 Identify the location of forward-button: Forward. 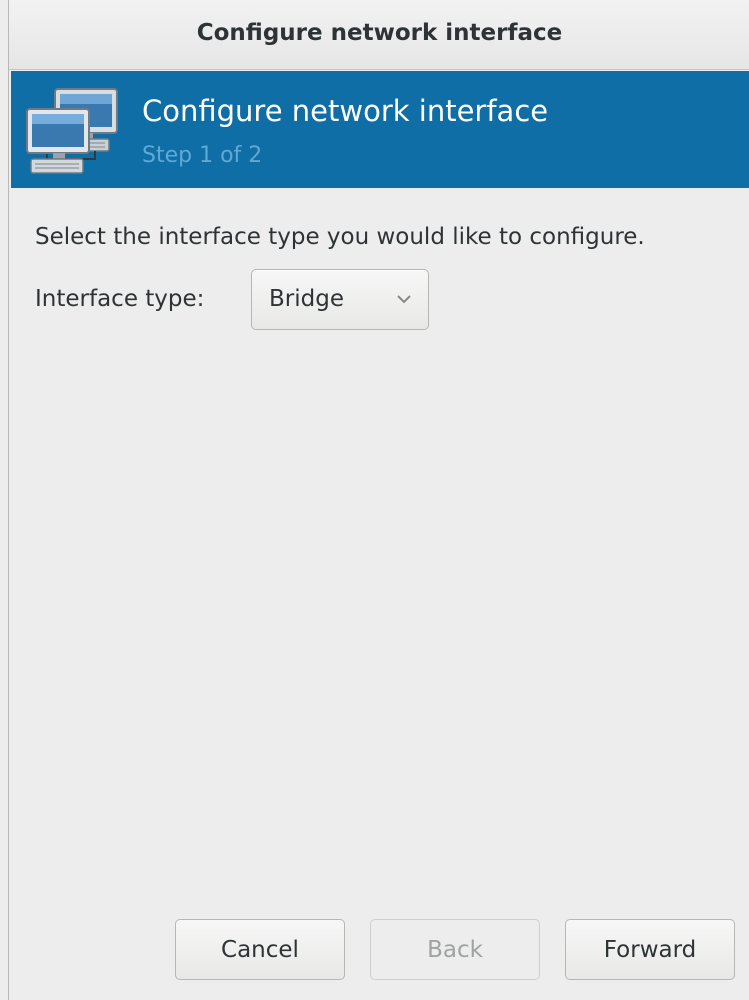
(650, 949).